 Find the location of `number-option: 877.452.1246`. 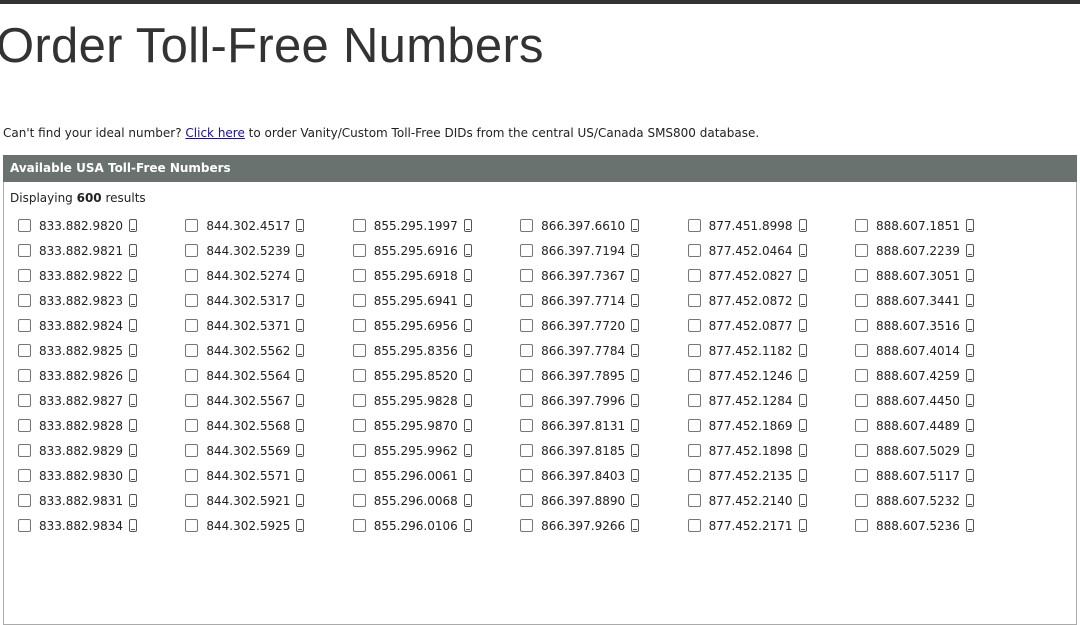

number-option: 877.452.1246 is located at coordinates (771, 375).